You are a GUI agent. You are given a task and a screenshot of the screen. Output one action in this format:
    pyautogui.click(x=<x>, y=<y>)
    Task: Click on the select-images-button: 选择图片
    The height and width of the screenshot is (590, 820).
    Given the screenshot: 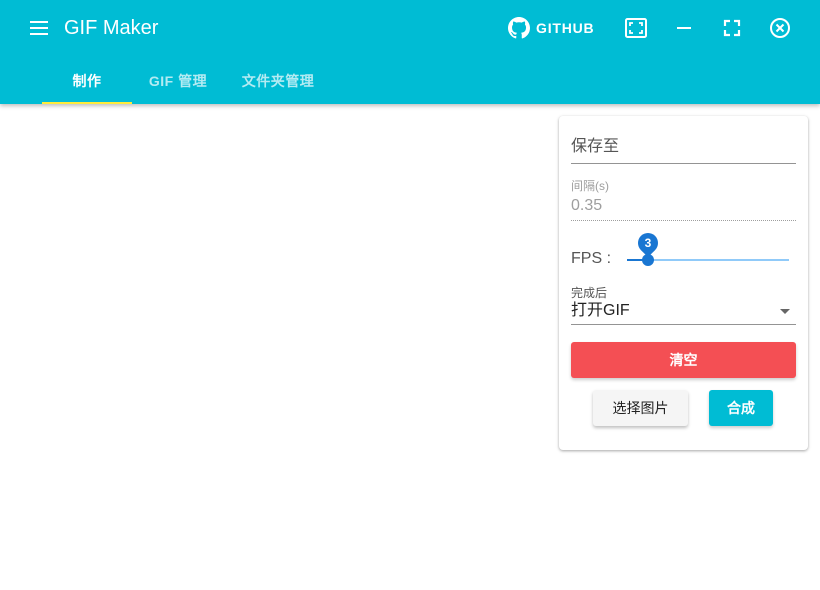 What is the action you would take?
    pyautogui.click(x=640, y=408)
    